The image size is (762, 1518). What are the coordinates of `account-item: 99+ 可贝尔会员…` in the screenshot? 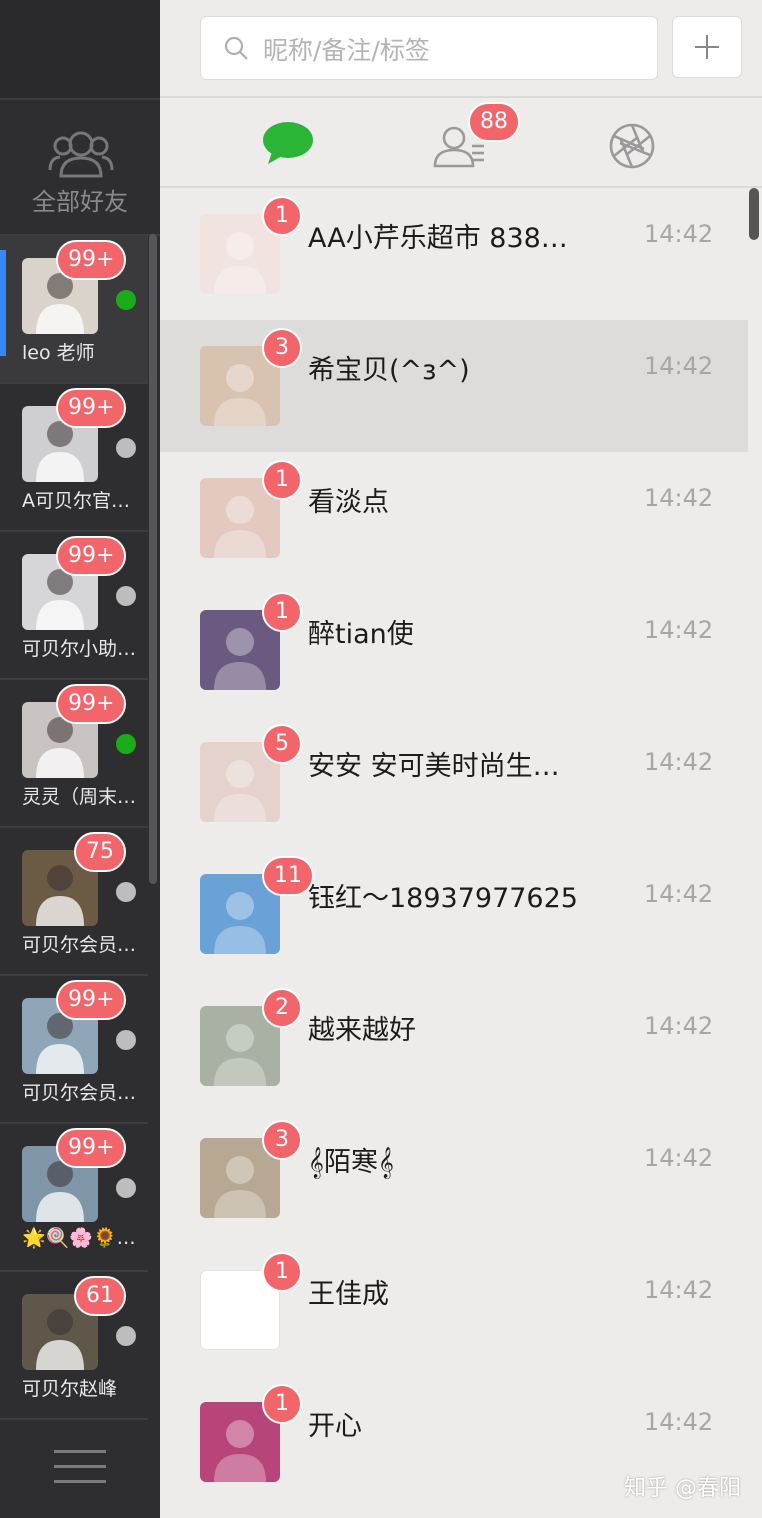 It's located at (74, 1050).